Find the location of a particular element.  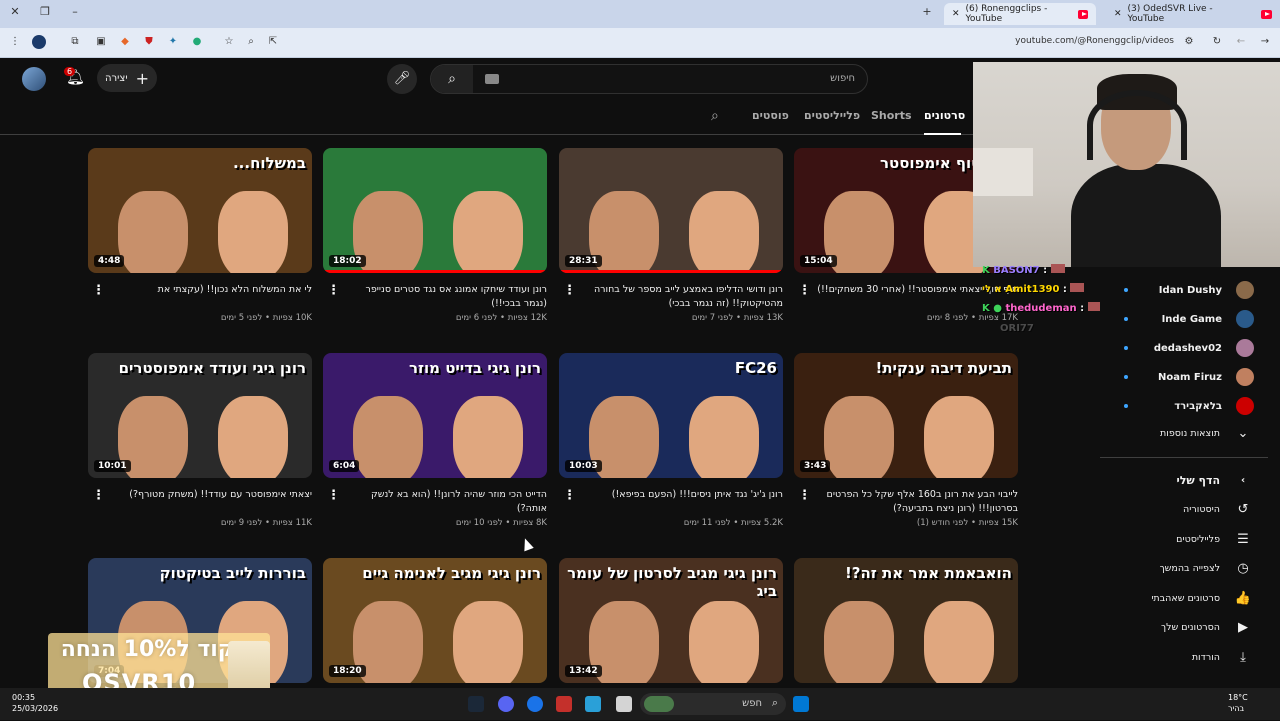

restore-window-icon: ❐ is located at coordinates (45, 11).